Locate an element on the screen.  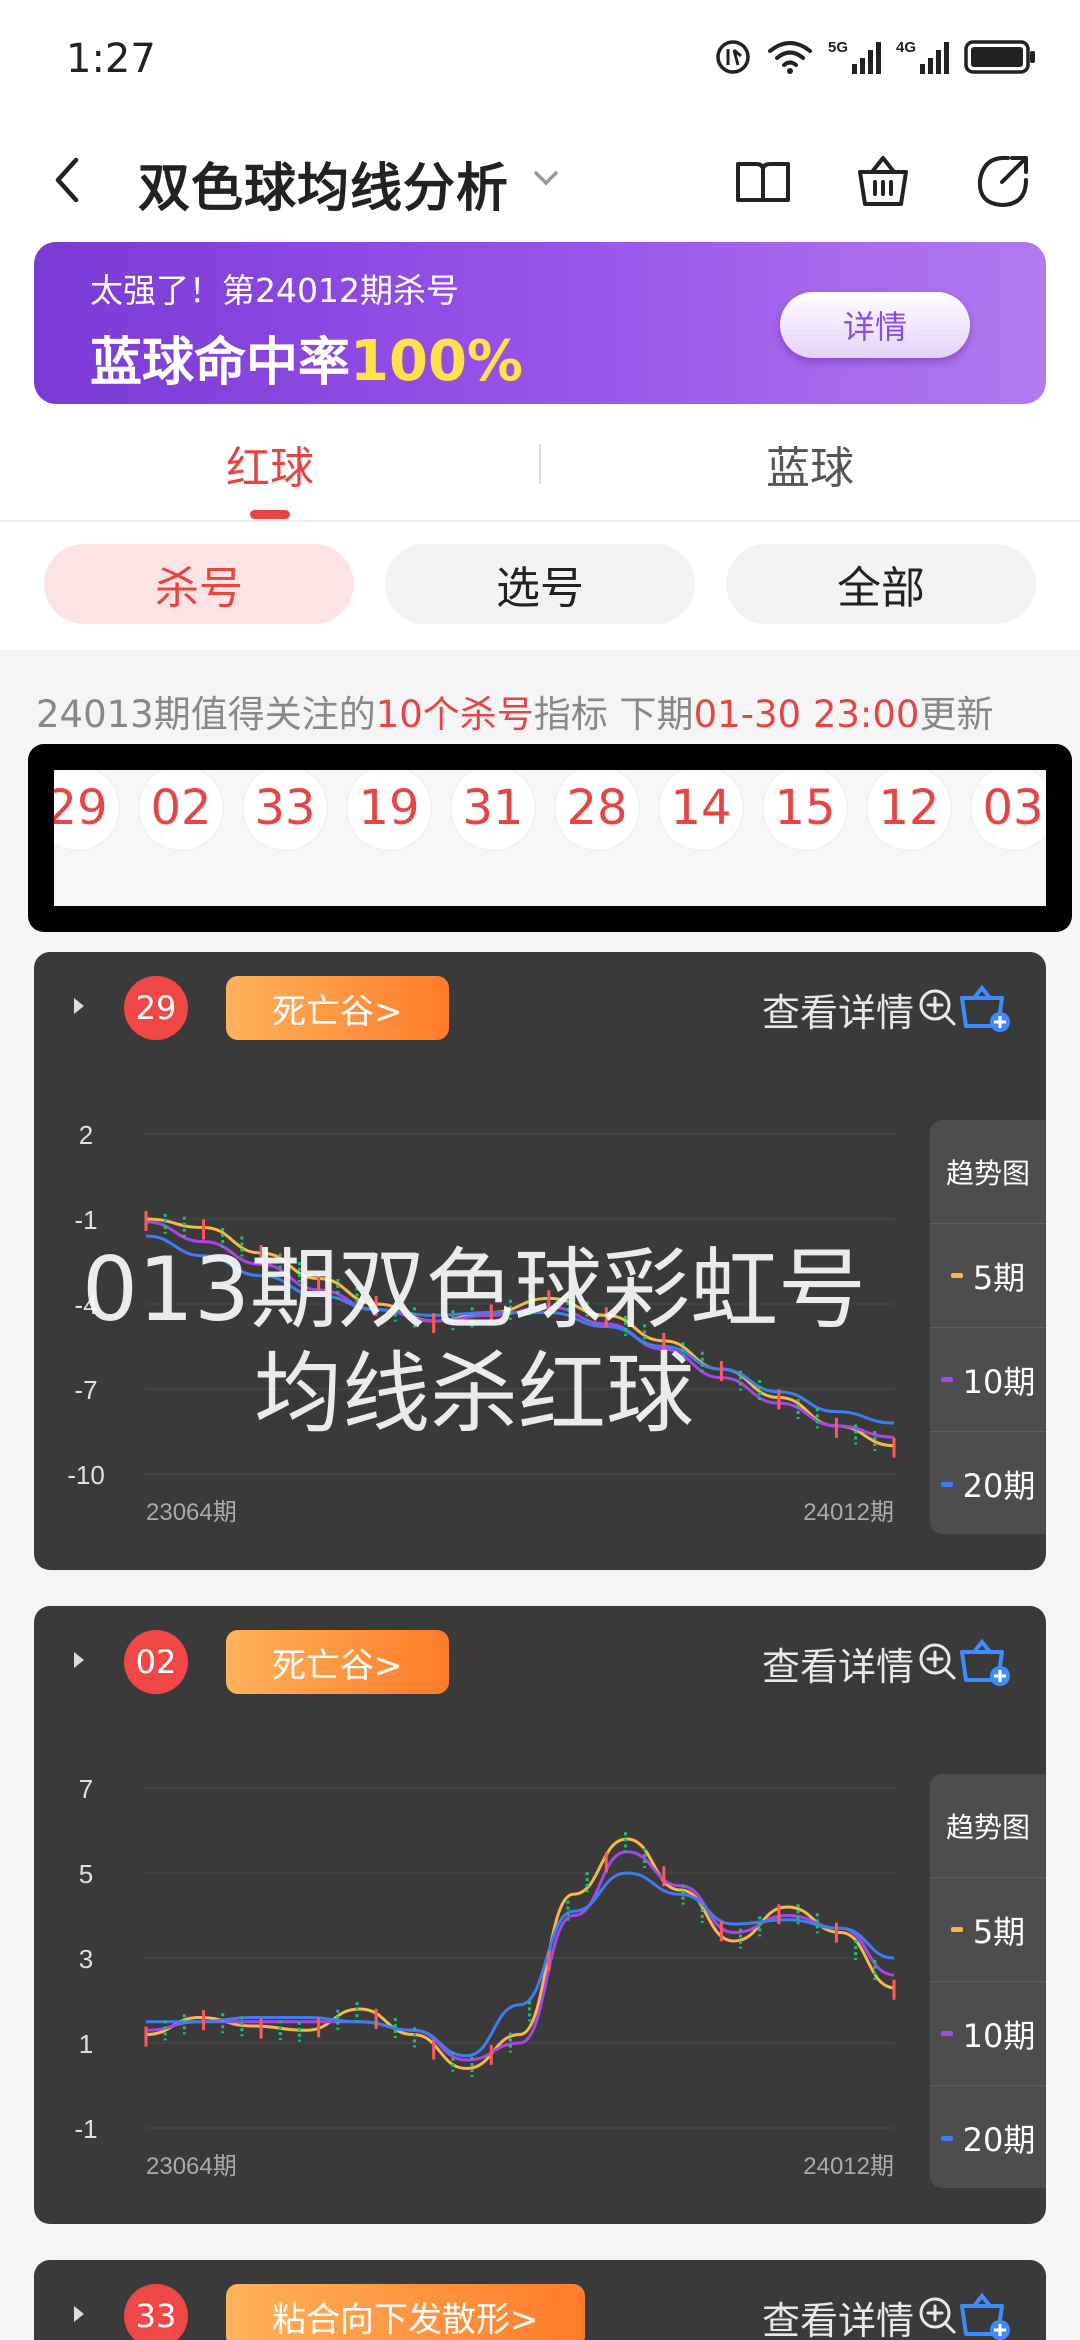
series-line-5期 is located at coordinates (520, 1332).